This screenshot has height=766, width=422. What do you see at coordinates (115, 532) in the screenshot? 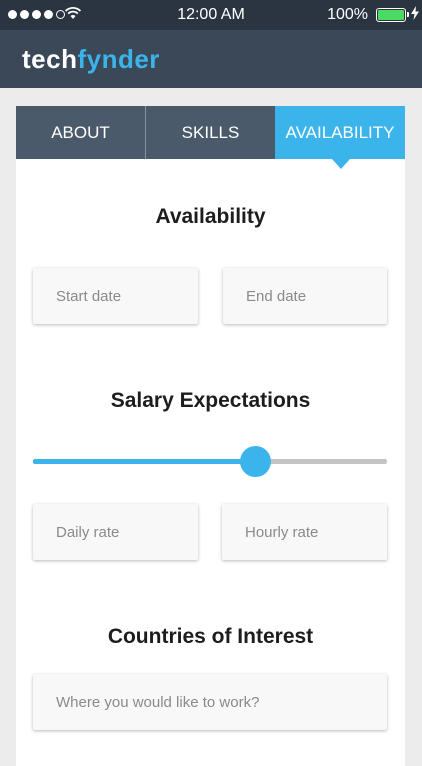
I see `daily-rate-field: Daily rate` at bounding box center [115, 532].